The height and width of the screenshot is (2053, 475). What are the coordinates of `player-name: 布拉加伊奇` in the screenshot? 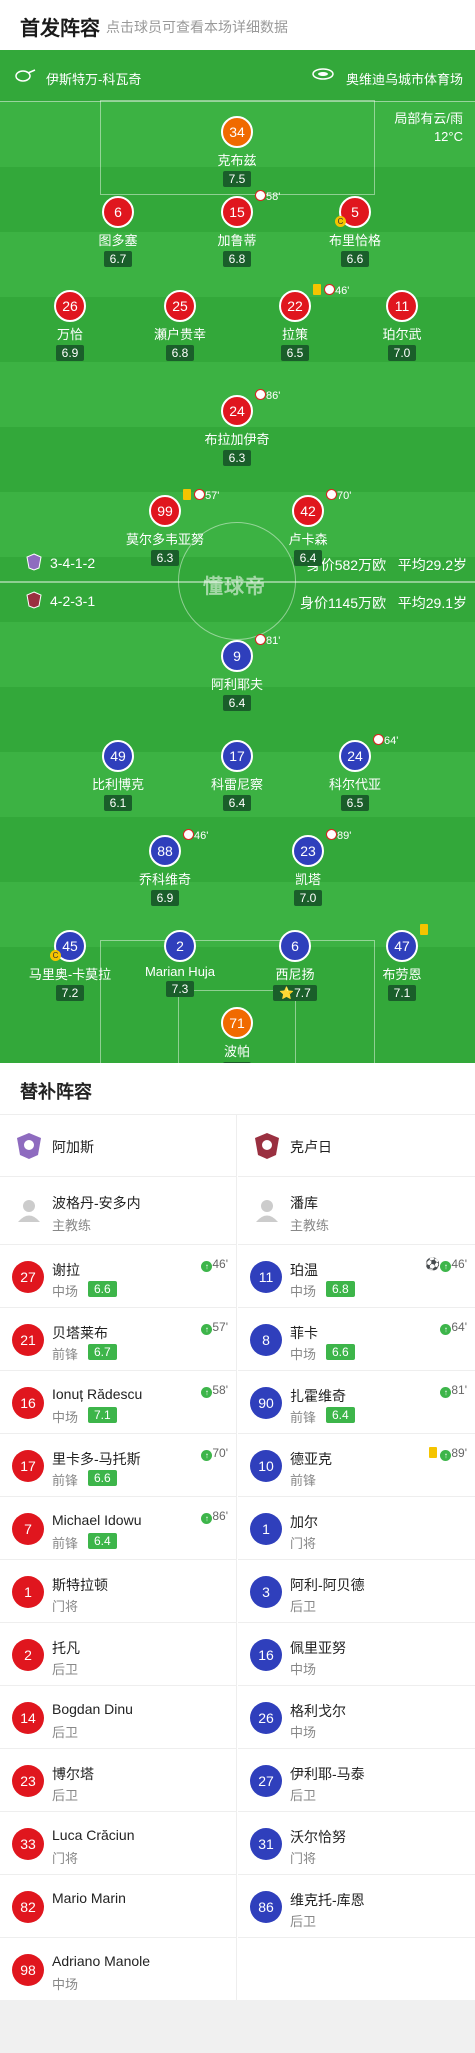 It's located at (237, 439).